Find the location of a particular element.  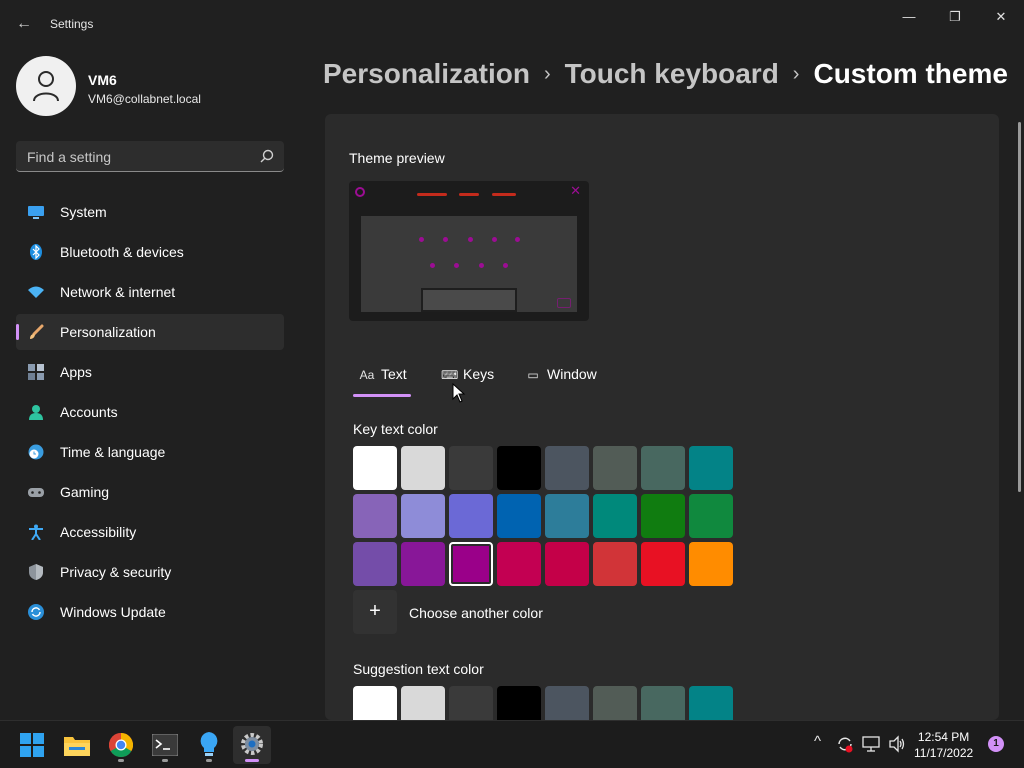

sidebar-item-personalization: Personalization is located at coordinates (150, 332).